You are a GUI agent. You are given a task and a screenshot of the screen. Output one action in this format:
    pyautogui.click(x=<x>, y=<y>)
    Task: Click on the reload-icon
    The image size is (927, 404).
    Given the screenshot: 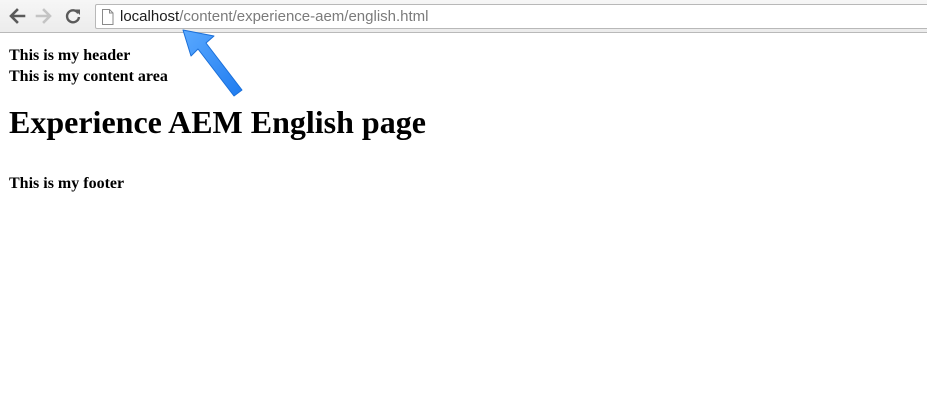 What is the action you would take?
    pyautogui.click(x=73, y=16)
    